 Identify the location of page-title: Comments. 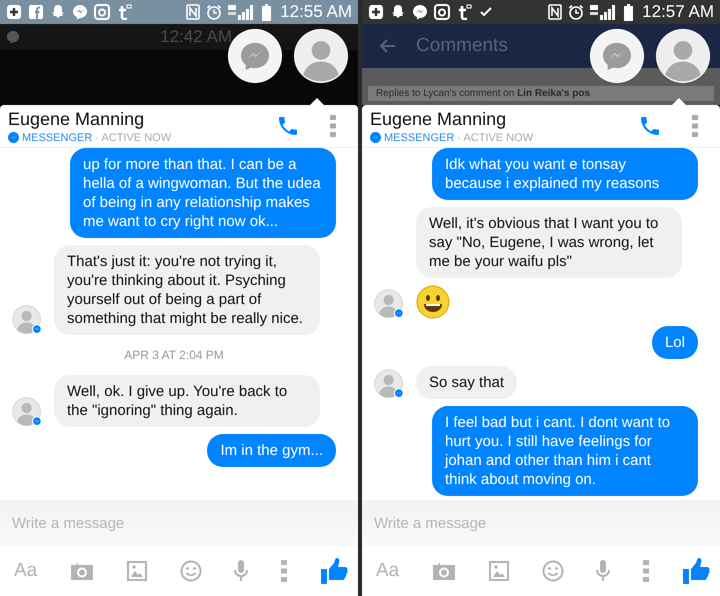
(462, 46).